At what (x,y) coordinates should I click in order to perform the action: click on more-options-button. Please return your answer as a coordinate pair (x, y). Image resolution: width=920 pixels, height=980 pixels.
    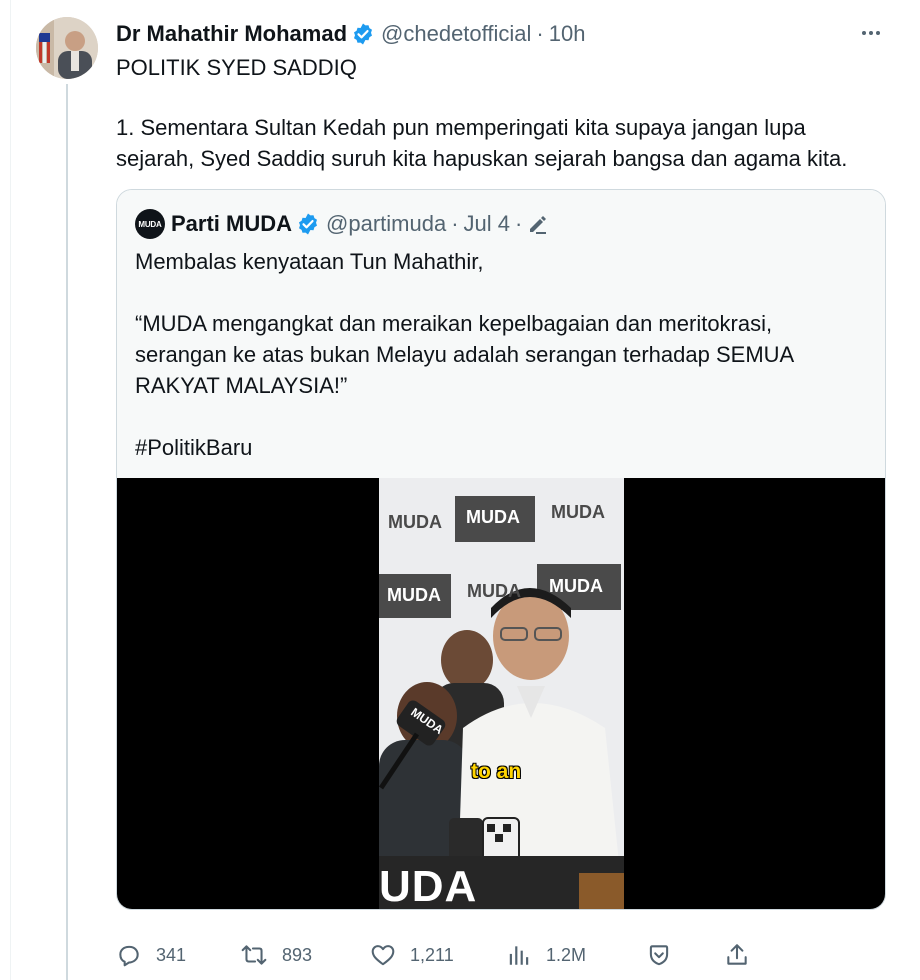
    Looking at the image, I should click on (871, 33).